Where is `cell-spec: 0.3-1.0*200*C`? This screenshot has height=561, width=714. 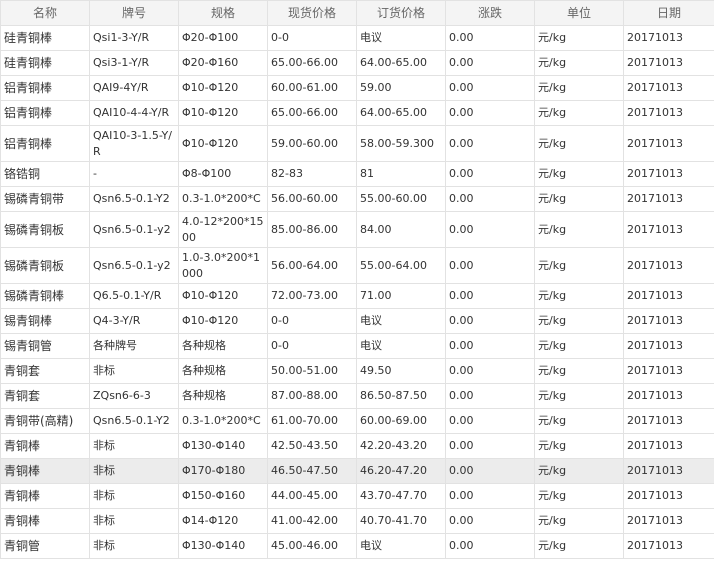
cell-spec: 0.3-1.0*200*C is located at coordinates (223, 199).